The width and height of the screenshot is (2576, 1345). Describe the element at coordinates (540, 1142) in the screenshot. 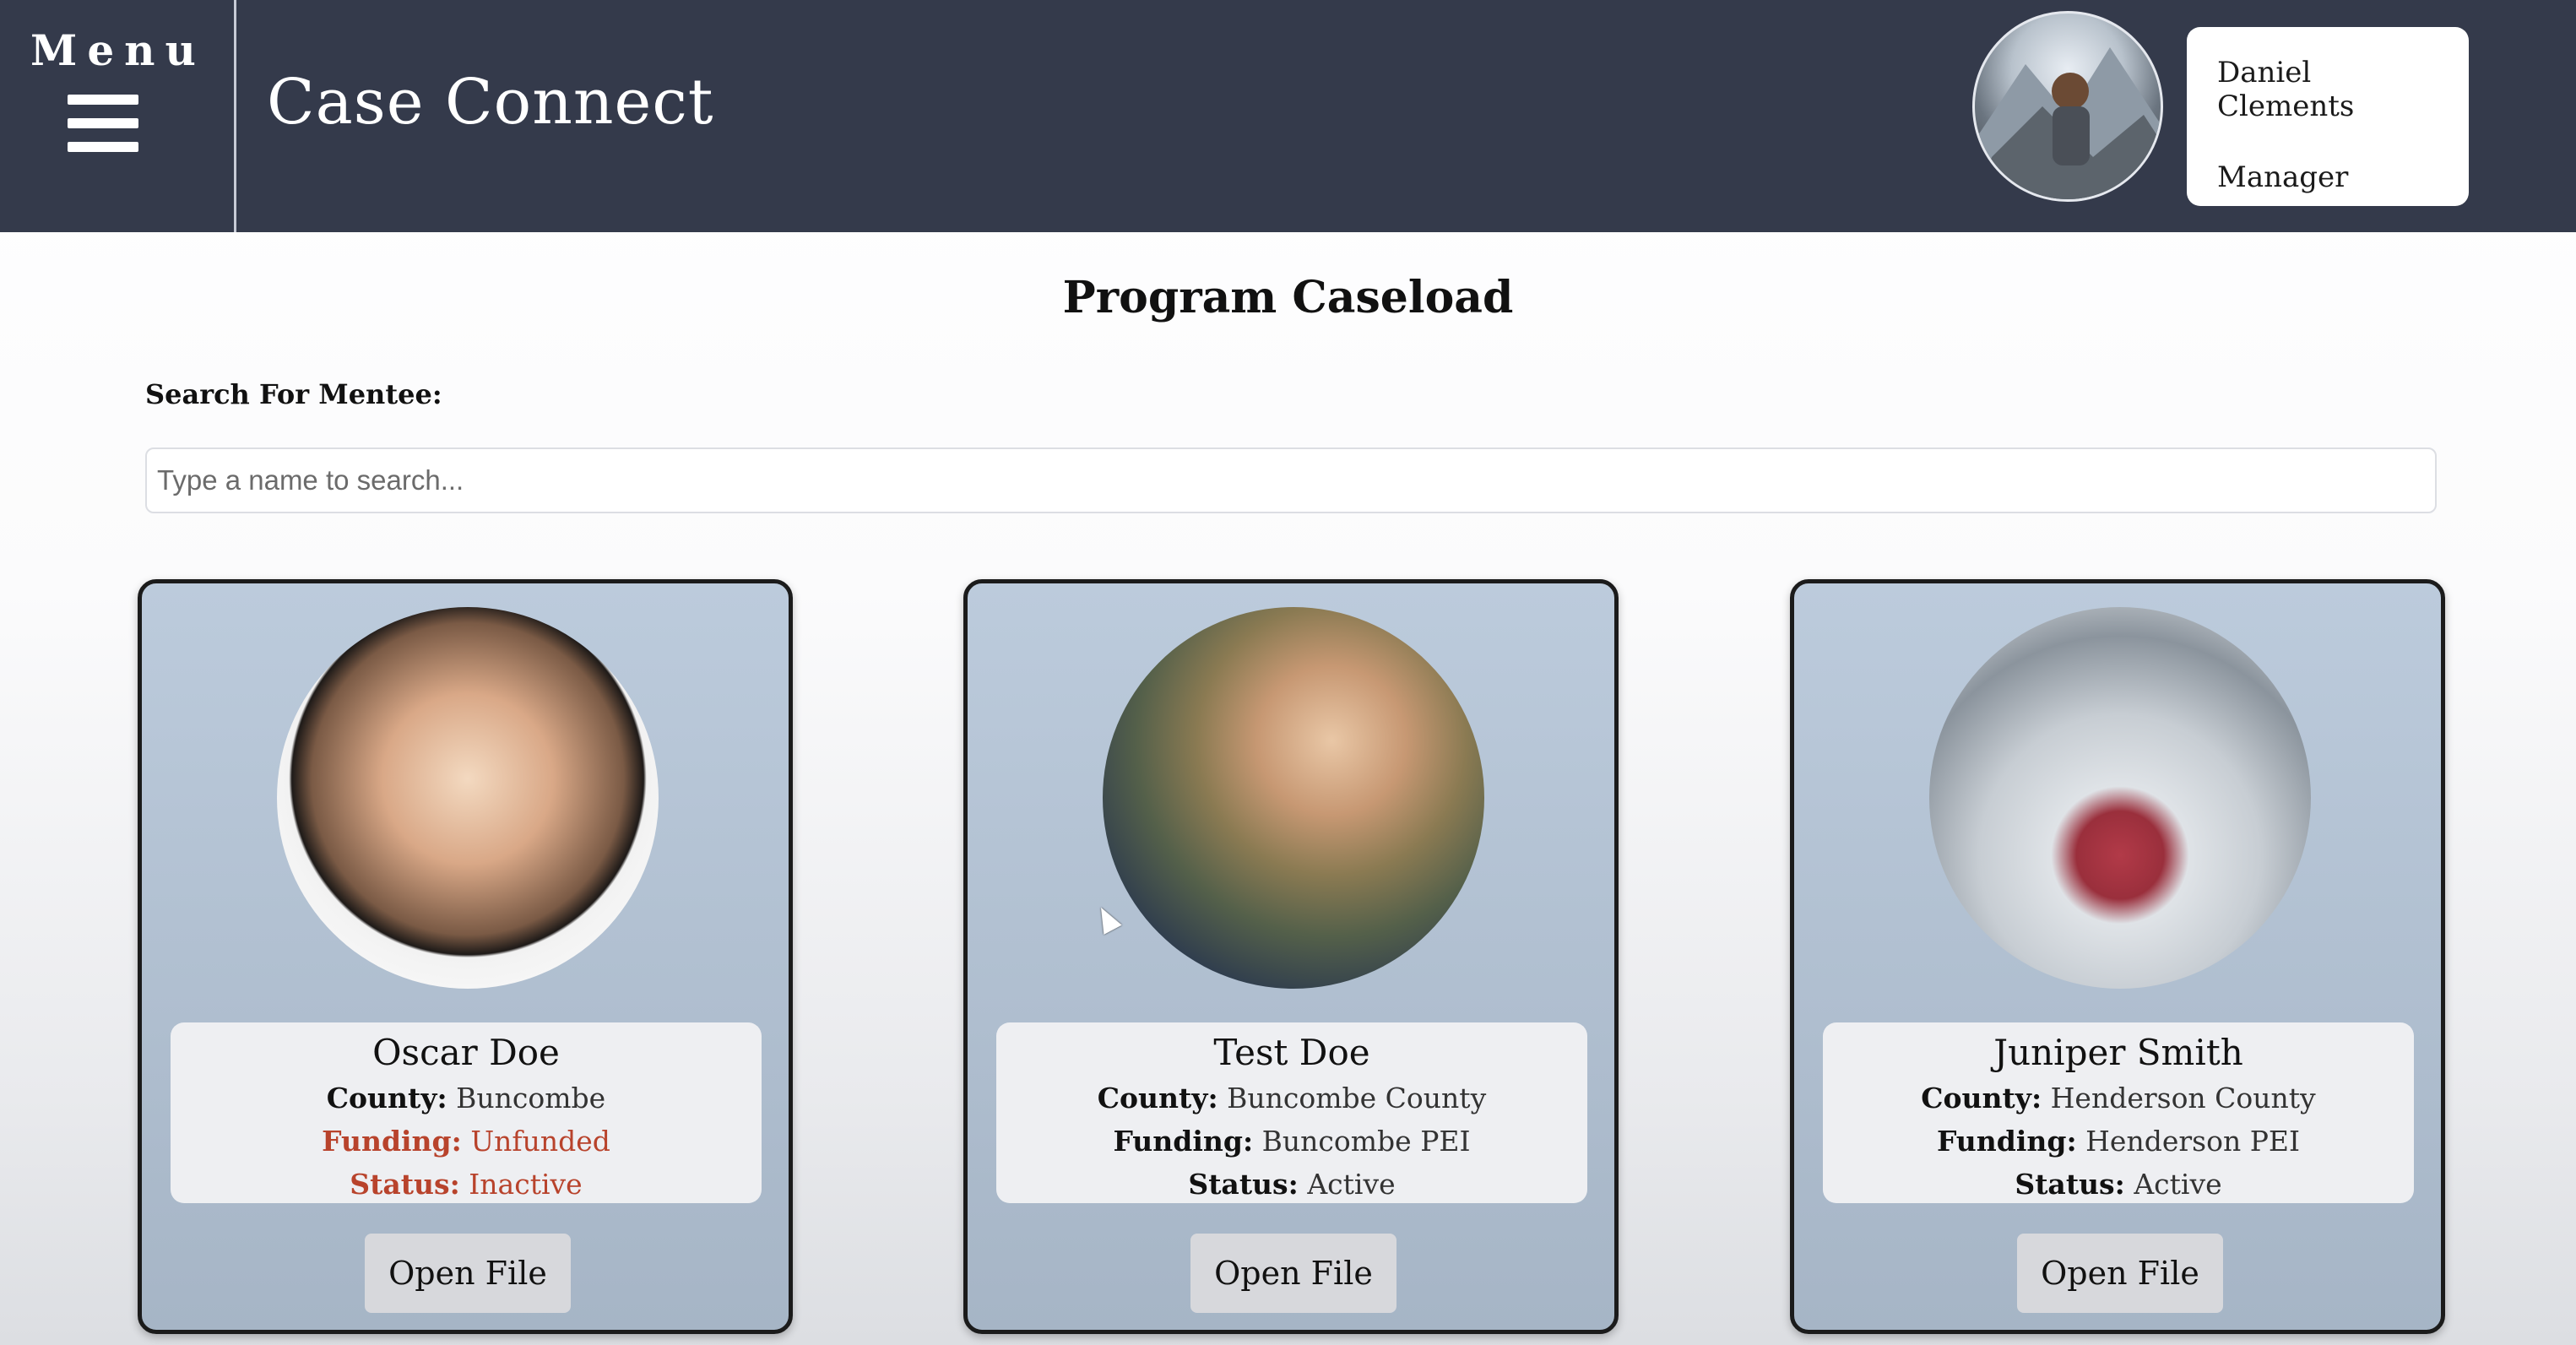

I see `funding-value: Unfunded` at that location.